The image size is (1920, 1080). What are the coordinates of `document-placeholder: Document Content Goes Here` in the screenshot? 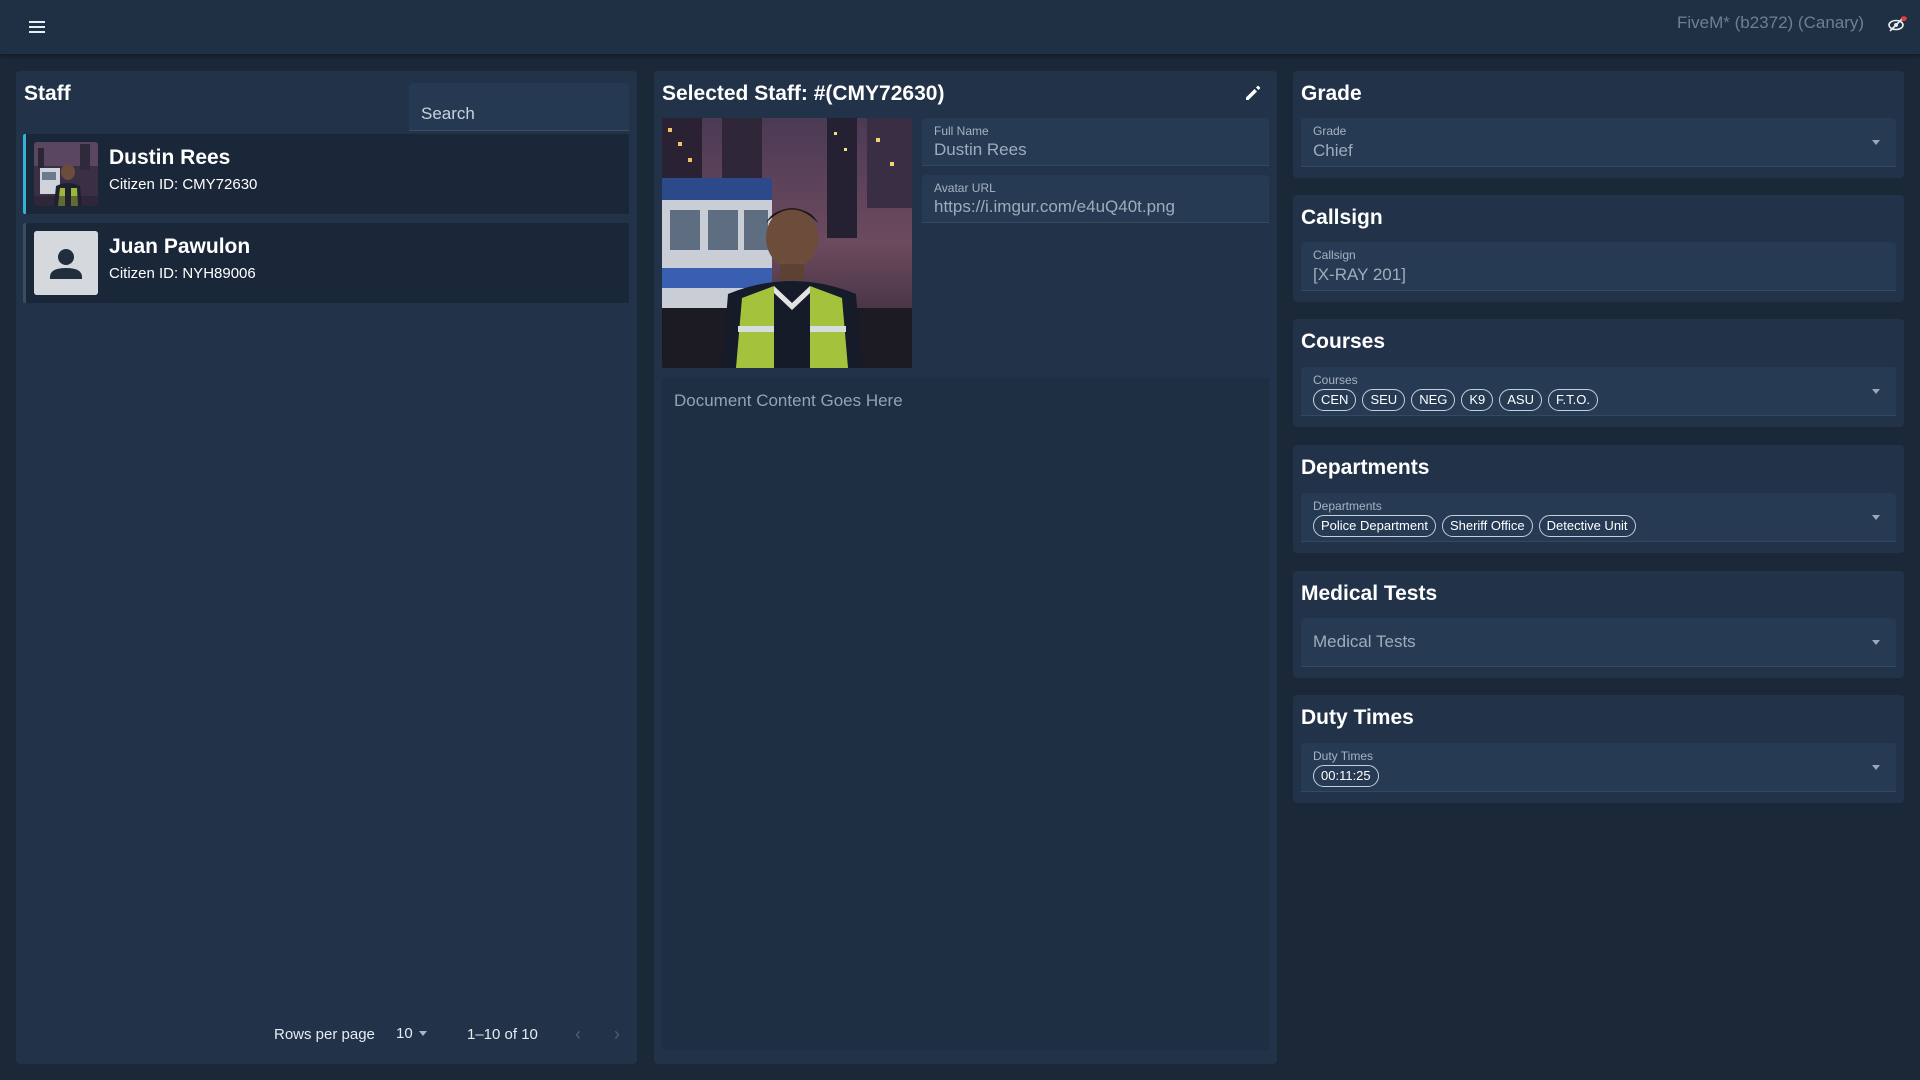 It's located at (788, 400).